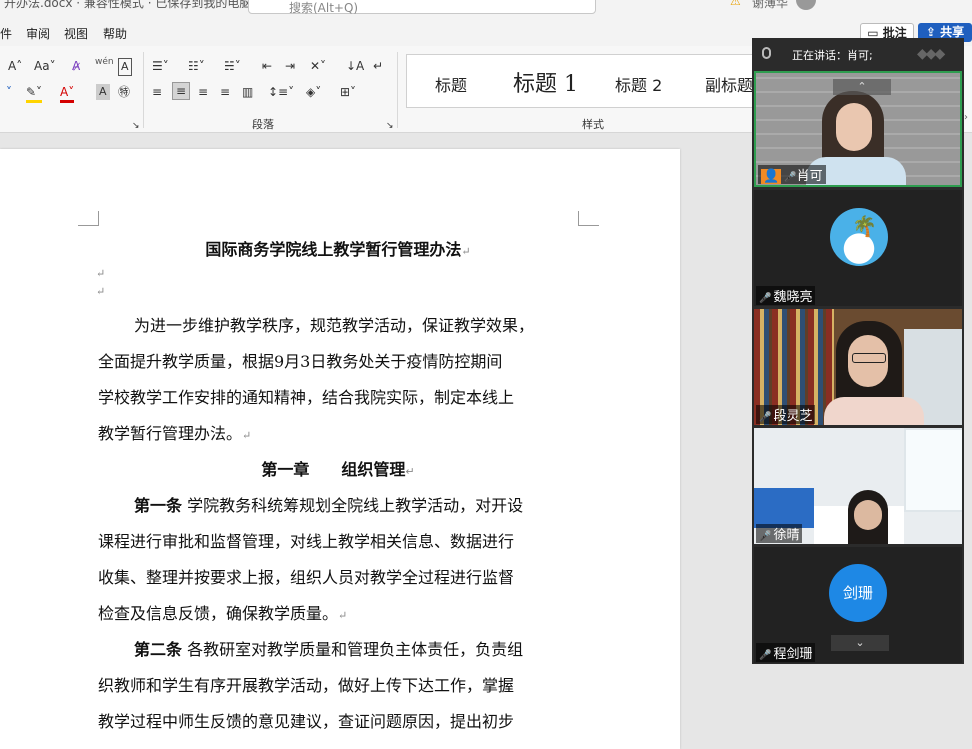 Image resolution: width=972 pixels, height=749 pixels. Describe the element at coordinates (390, 126) in the screenshot. I see `paragraph-dialog-icon: ↘` at that location.